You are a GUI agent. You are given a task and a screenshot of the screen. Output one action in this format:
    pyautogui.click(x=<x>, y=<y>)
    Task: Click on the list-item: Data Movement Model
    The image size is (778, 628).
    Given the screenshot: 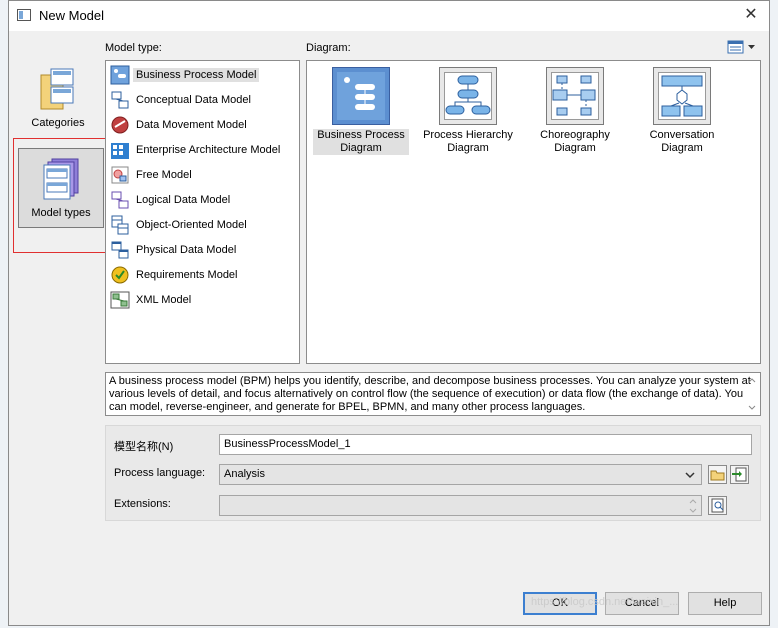 What is the action you would take?
    pyautogui.click(x=178, y=125)
    